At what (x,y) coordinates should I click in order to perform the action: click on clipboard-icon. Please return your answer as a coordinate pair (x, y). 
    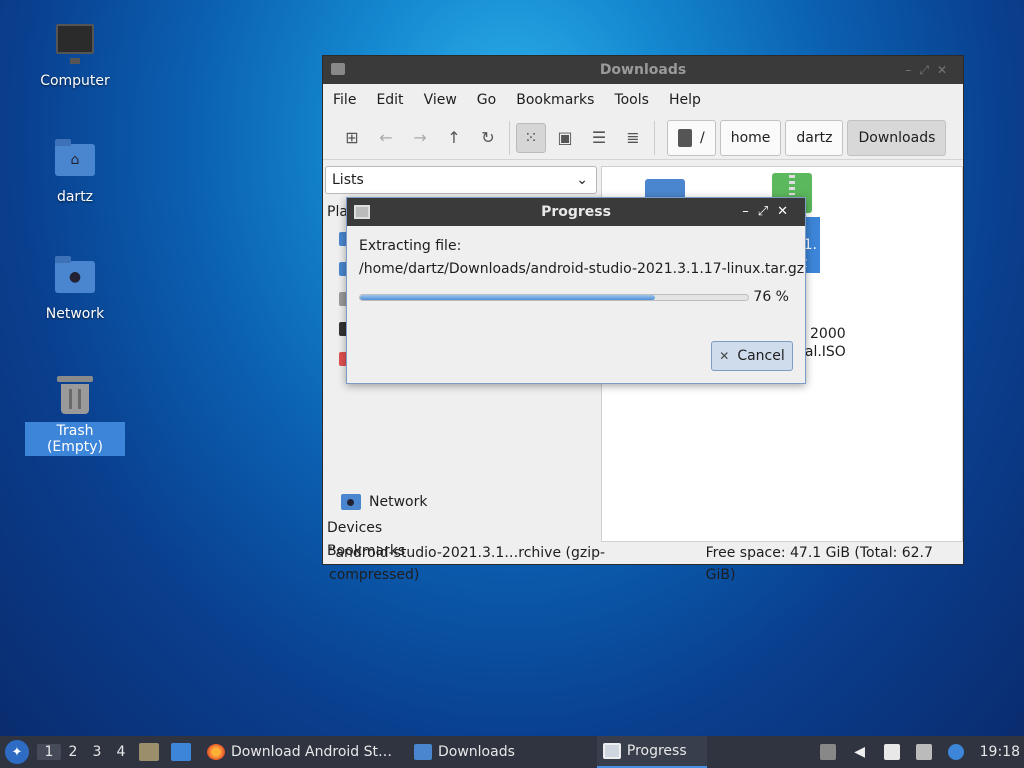
    Looking at the image, I should click on (891, 752).